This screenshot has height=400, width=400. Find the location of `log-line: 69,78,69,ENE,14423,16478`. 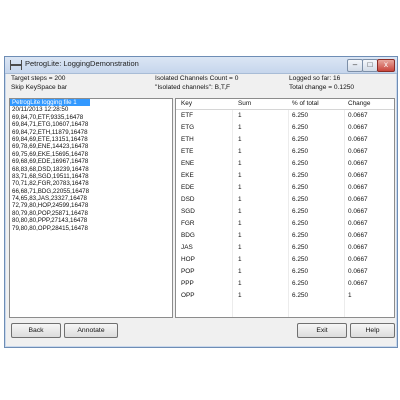

log-line: 69,78,69,ENE,14423,16478 is located at coordinates (91, 146).